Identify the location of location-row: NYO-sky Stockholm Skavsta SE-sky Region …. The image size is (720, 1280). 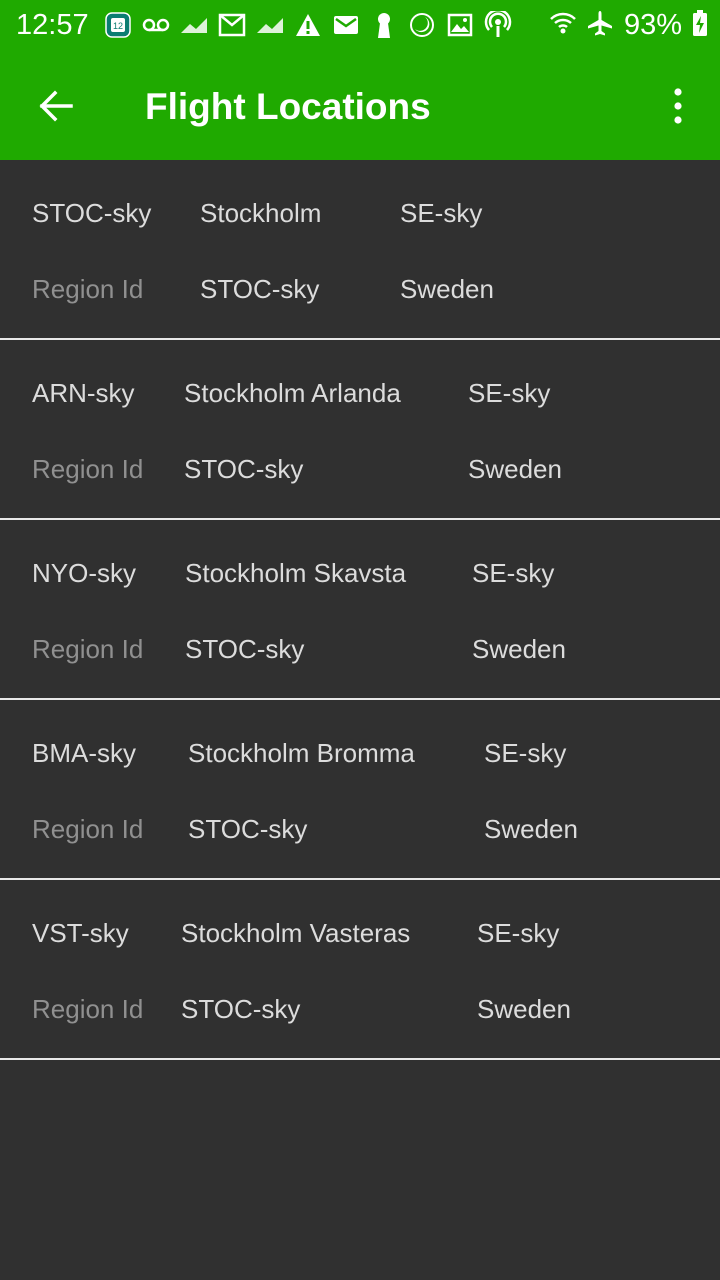
(360, 610).